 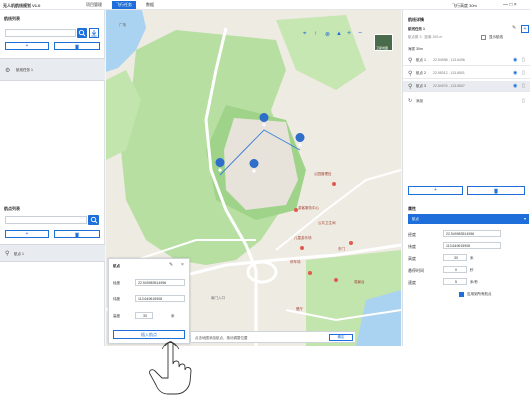 I want to click on map-label-2: 游客服务中心, so click(x=308, y=208).